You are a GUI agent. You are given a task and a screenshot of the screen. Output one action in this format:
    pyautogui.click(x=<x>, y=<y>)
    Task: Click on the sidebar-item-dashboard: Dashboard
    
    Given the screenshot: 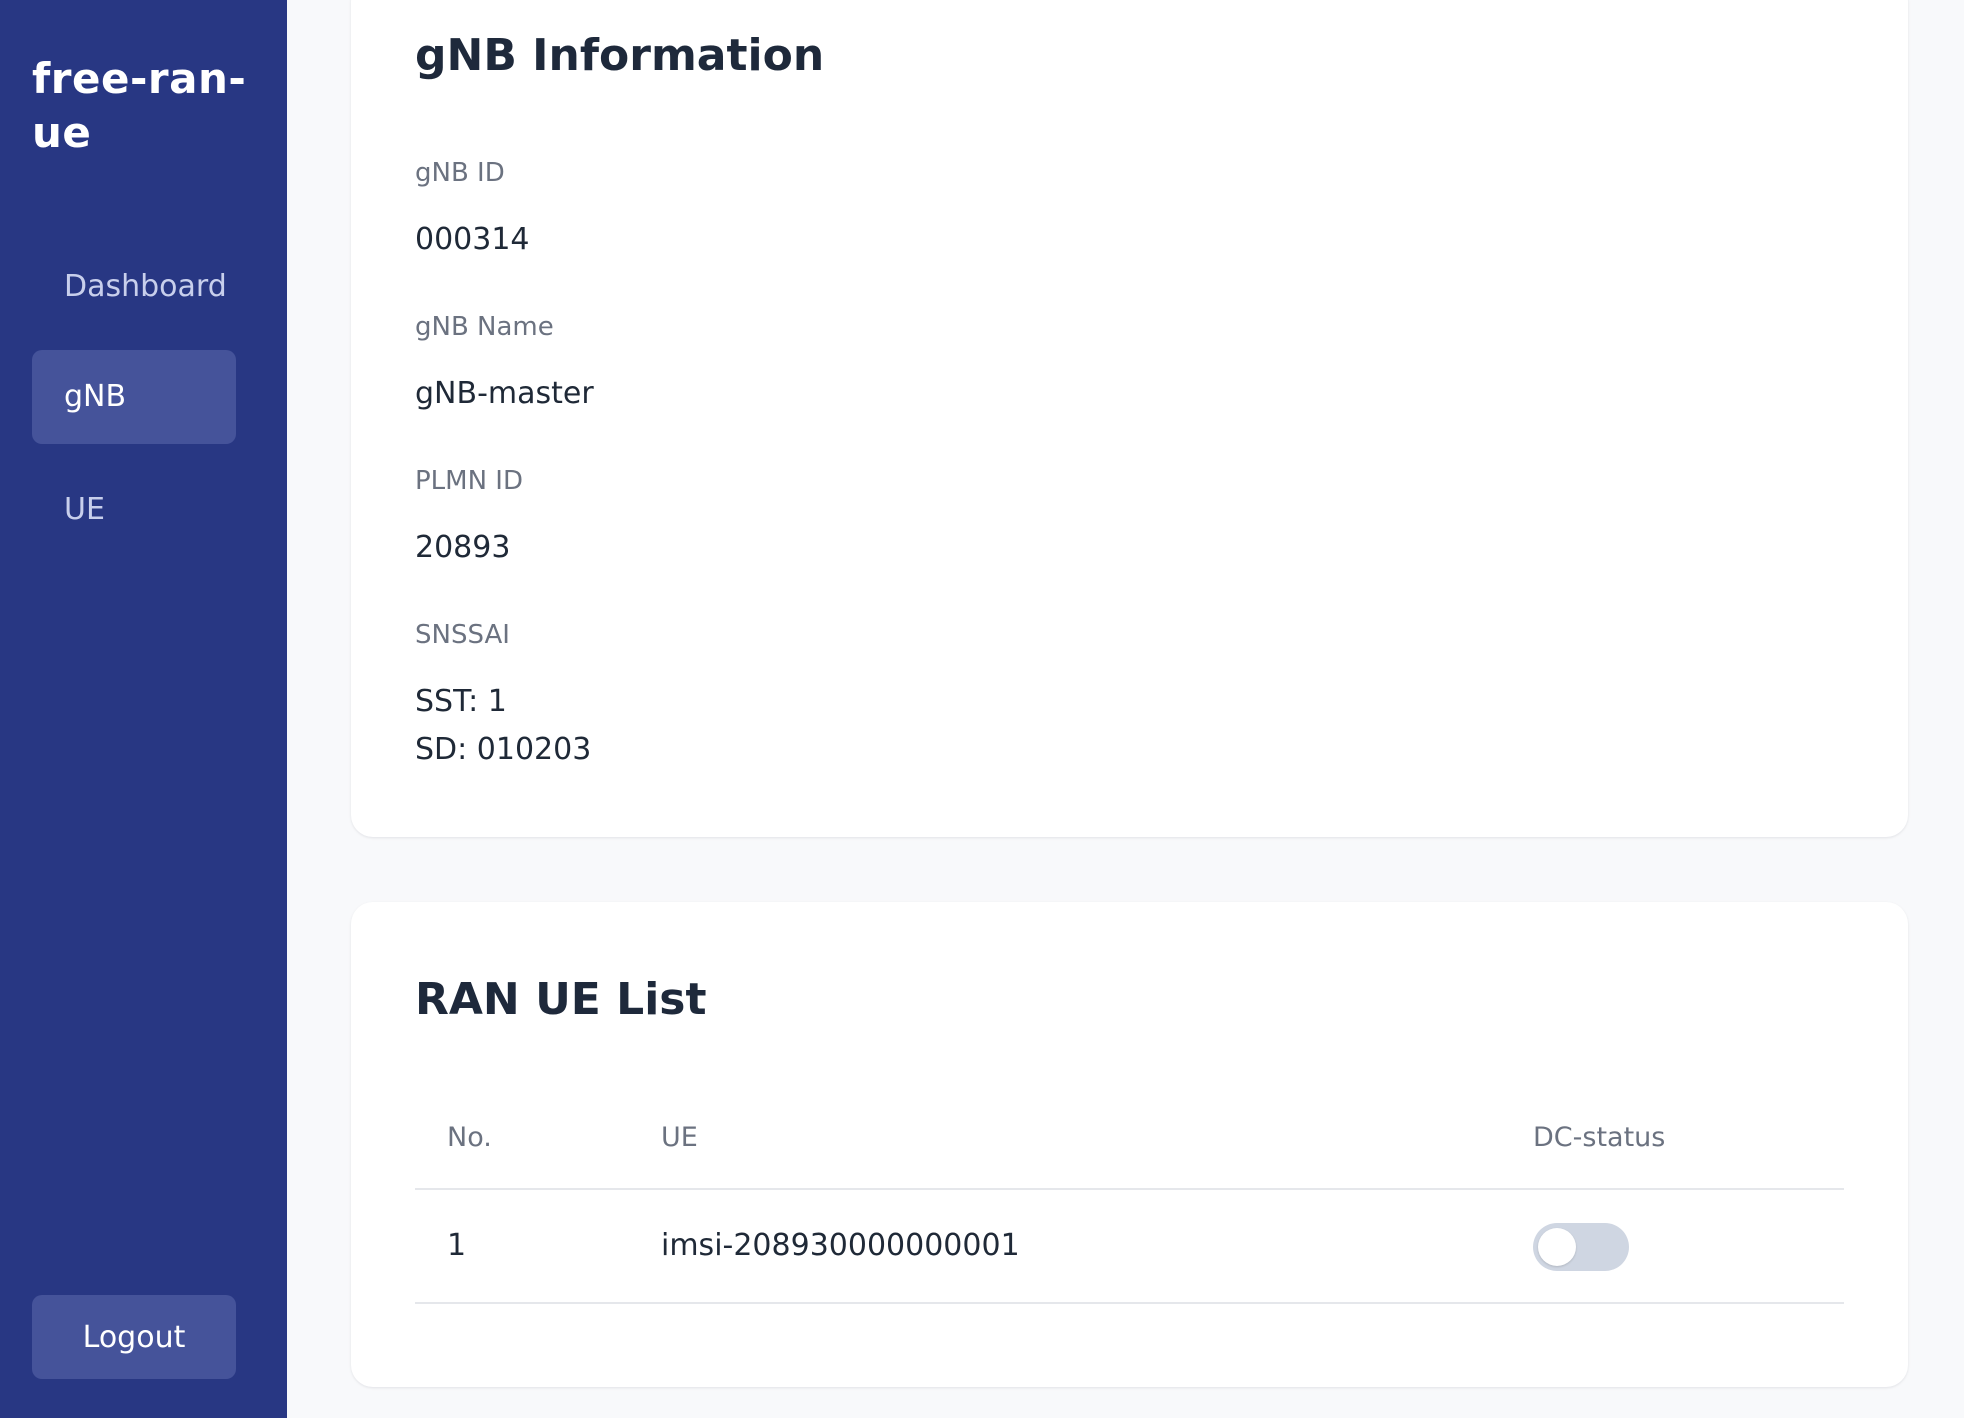 What is the action you would take?
    pyautogui.click(x=134, y=287)
    